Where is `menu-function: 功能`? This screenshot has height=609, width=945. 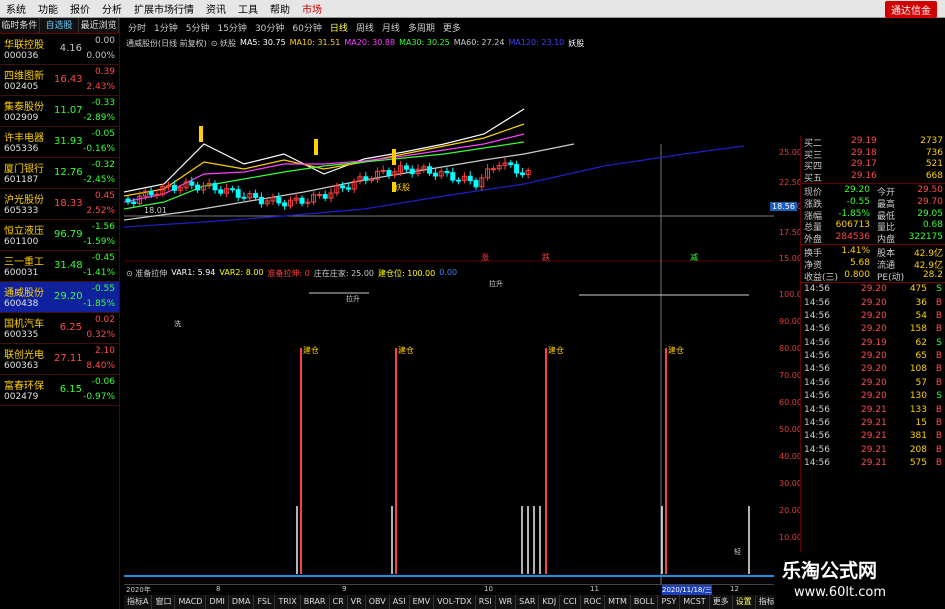
menu-function: 功能 is located at coordinates (48, 8).